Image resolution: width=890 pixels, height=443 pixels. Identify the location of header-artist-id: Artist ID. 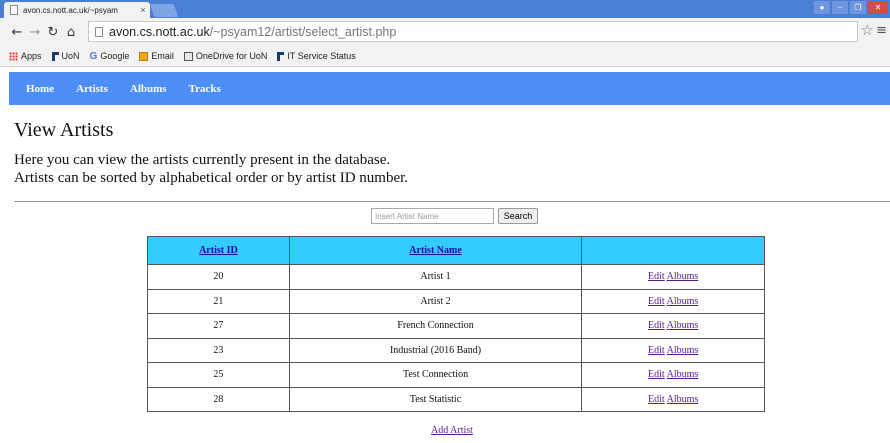
(218, 250).